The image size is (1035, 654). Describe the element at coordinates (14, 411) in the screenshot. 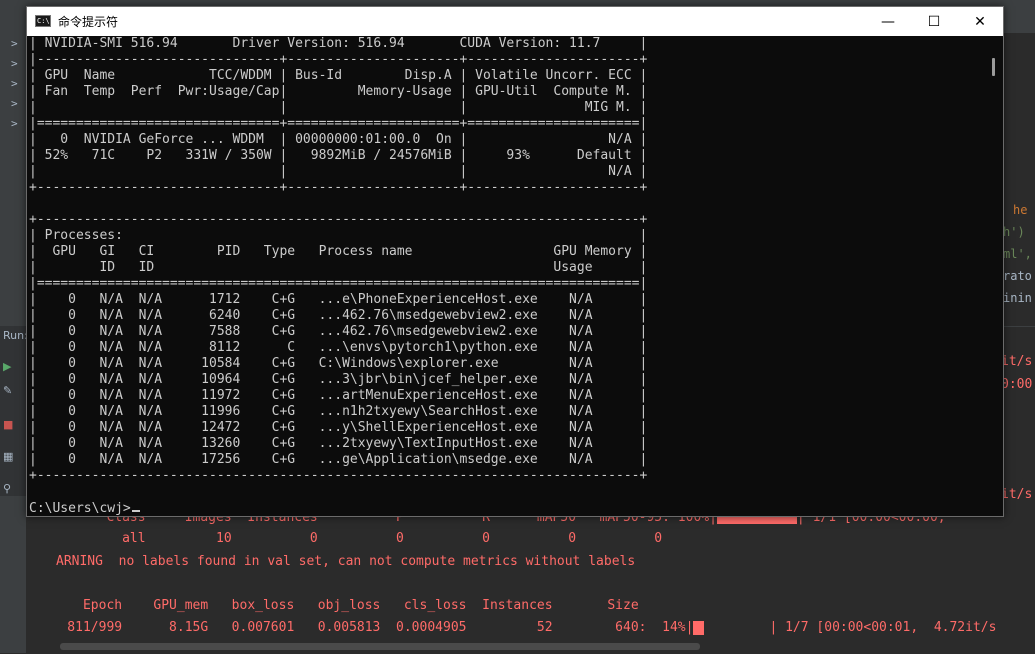

I see `ide-run-toolbar: Run: ▶ ✎ ■ ▦ ⚲` at that location.